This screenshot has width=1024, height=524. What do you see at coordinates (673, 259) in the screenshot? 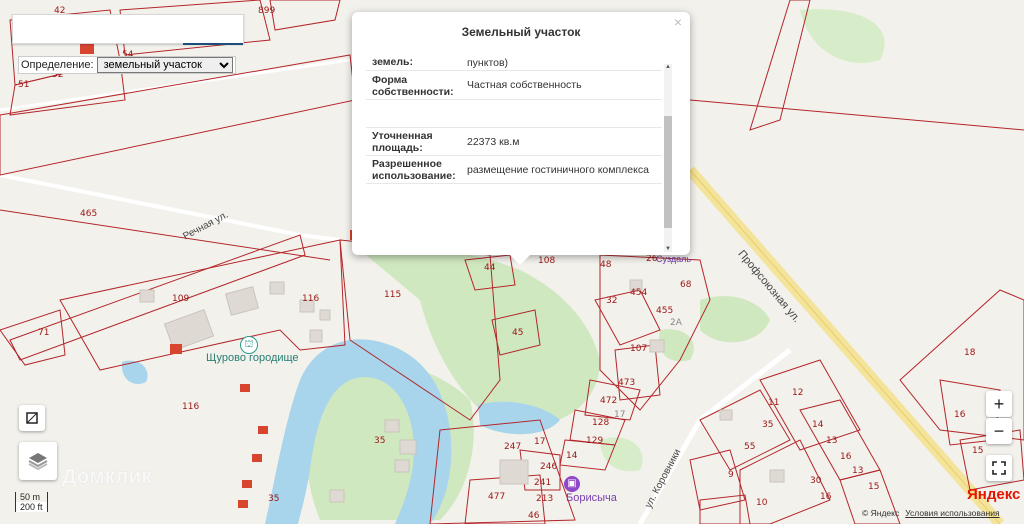
I see `poi-suzdal: Суздаль` at bounding box center [673, 259].